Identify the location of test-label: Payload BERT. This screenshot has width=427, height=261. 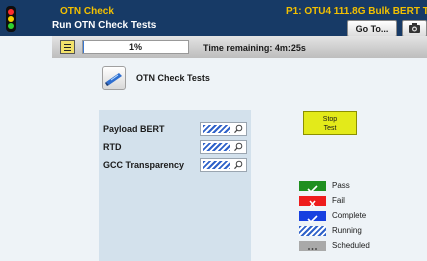
(134, 129).